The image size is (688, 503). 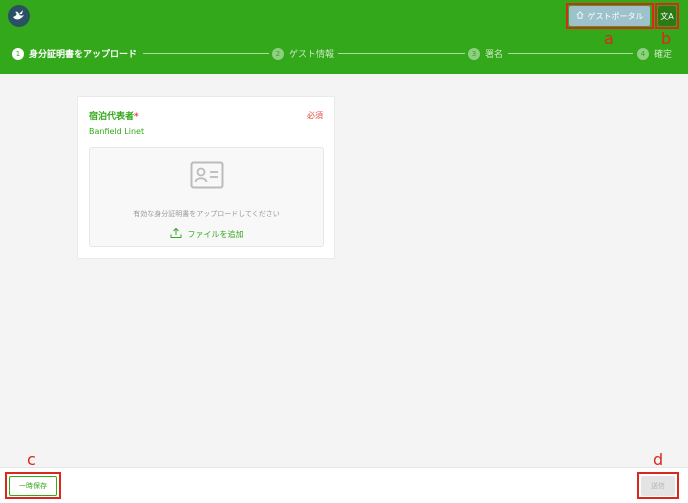 I want to click on progress-stepper: 1 身分証明書をアップロード 2 ゲスト情報 3 署名 4 確定, so click(x=342, y=54).